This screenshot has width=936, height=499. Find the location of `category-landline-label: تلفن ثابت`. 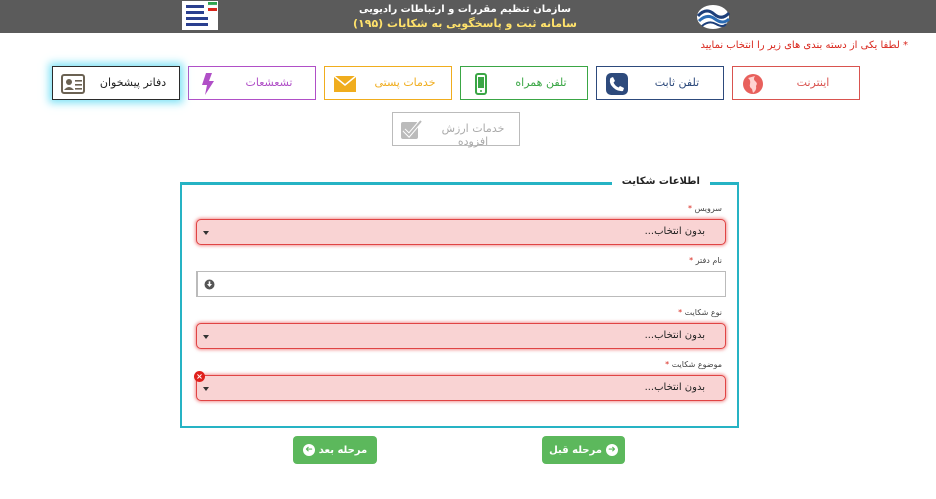

category-landline-label: تلفن ثابت is located at coordinates (677, 82).